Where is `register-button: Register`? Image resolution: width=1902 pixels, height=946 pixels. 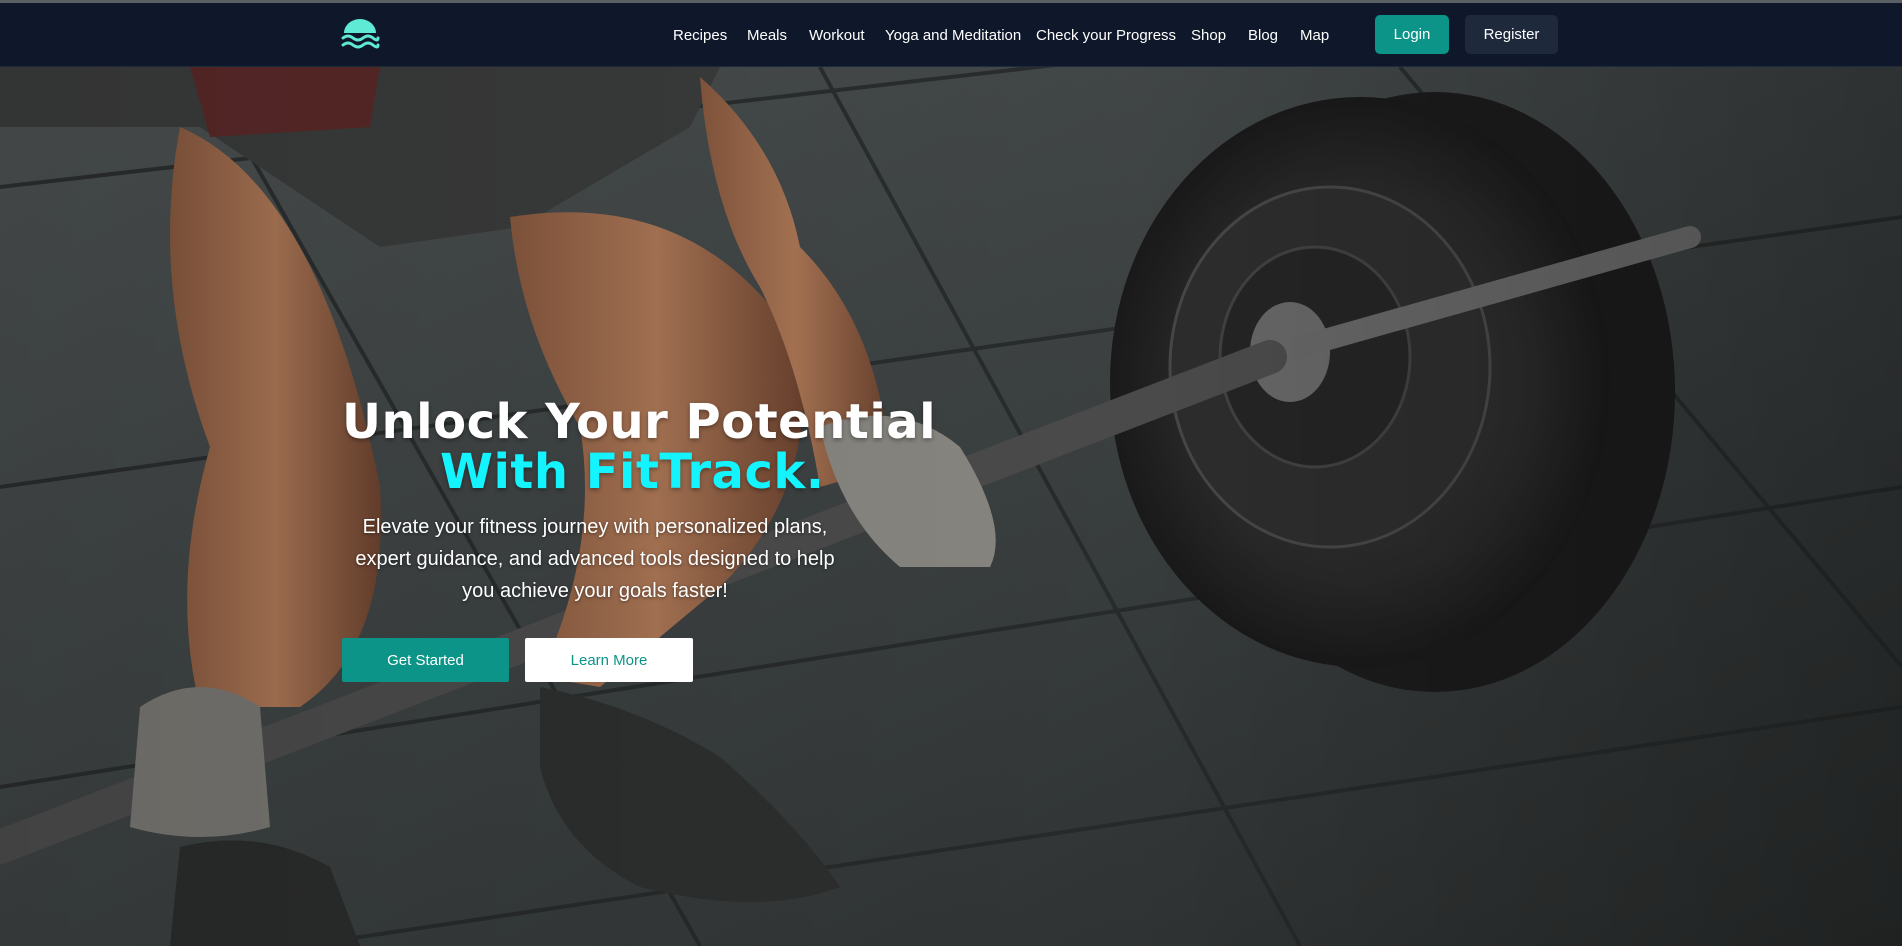
register-button: Register is located at coordinates (1511, 34).